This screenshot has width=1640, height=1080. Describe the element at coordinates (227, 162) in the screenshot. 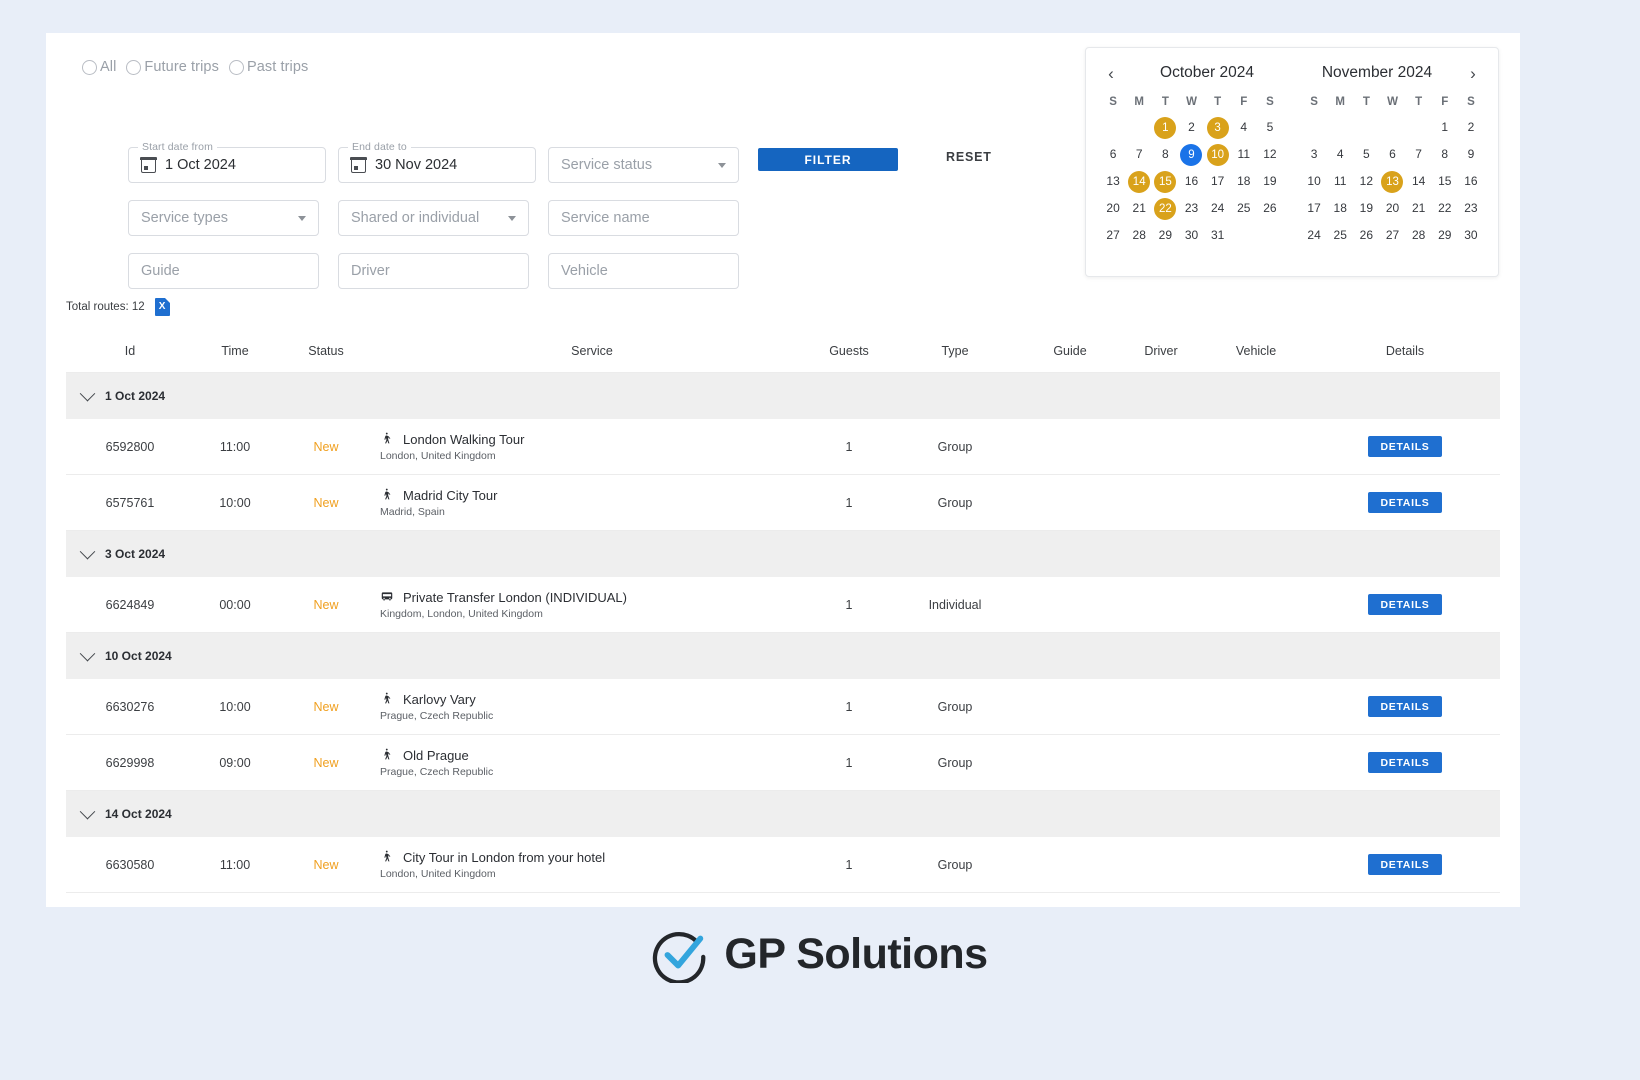

I see `start-date-field: Start date from 1 Oct 2024` at that location.